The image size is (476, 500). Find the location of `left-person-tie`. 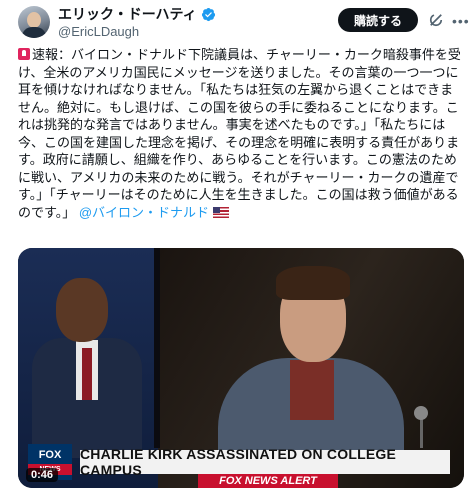

left-person-tie is located at coordinates (87, 374).